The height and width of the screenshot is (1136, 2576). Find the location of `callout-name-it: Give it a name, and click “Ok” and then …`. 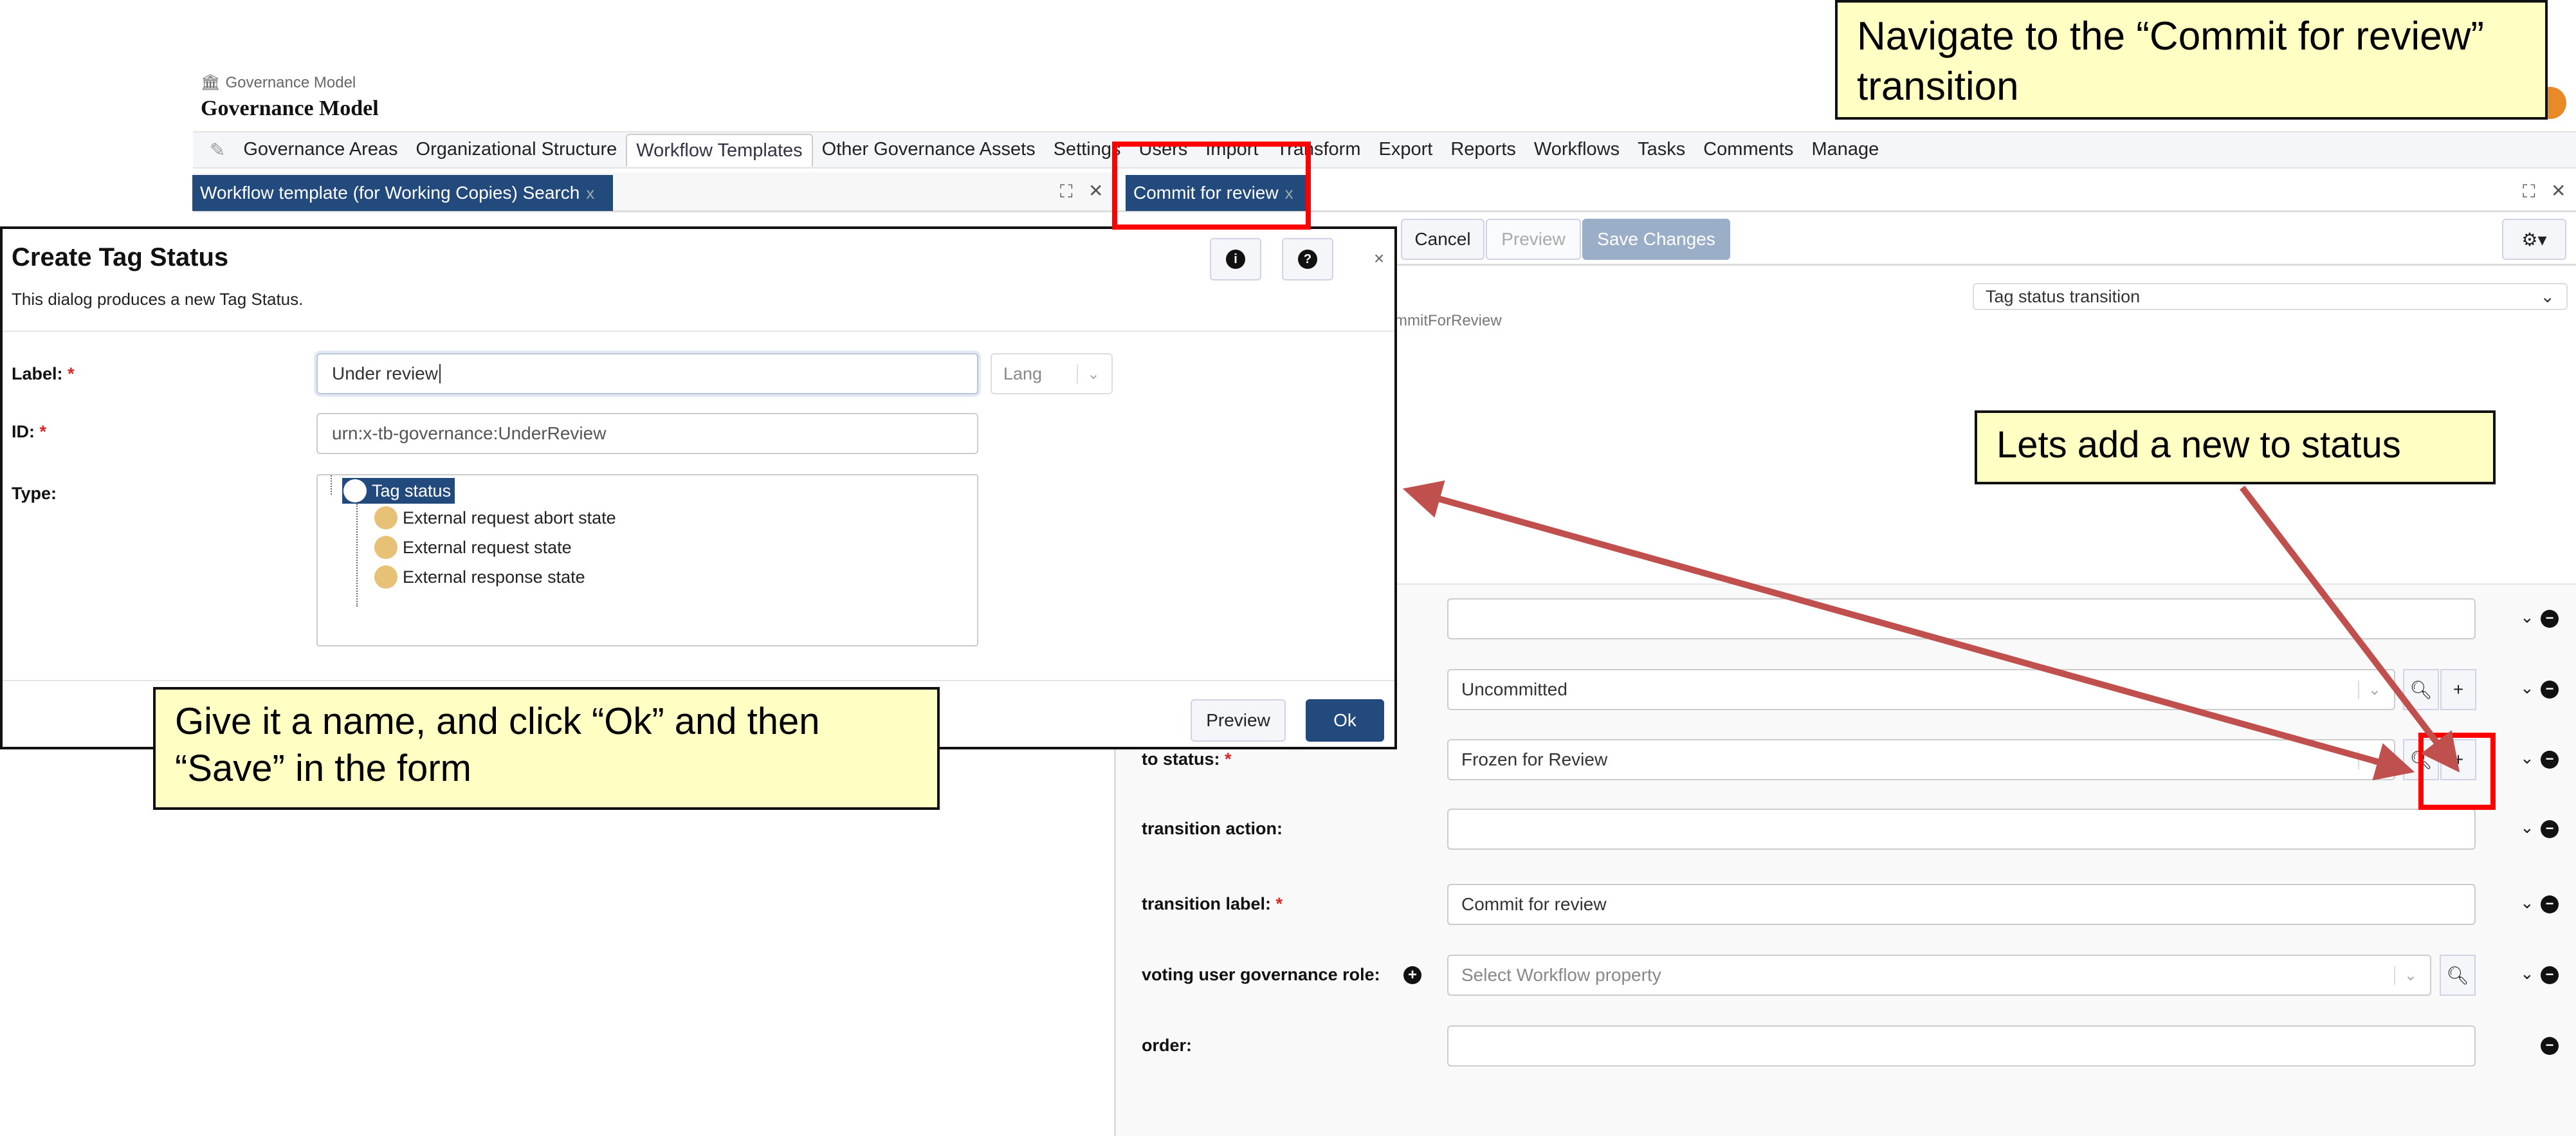

callout-name-it: Give it a name, and click “Ok” and then … is located at coordinates (546, 748).